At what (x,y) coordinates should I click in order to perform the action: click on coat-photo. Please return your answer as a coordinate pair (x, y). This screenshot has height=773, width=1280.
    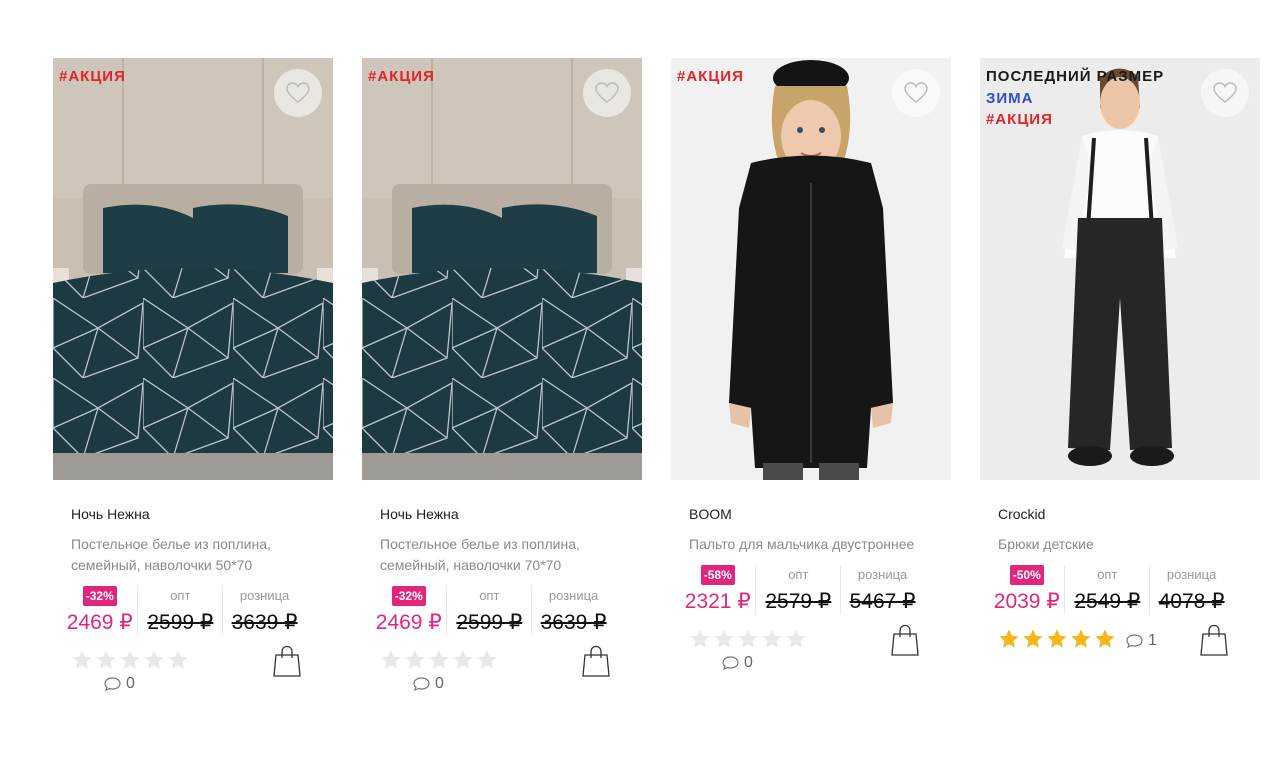
    Looking at the image, I should click on (811, 269).